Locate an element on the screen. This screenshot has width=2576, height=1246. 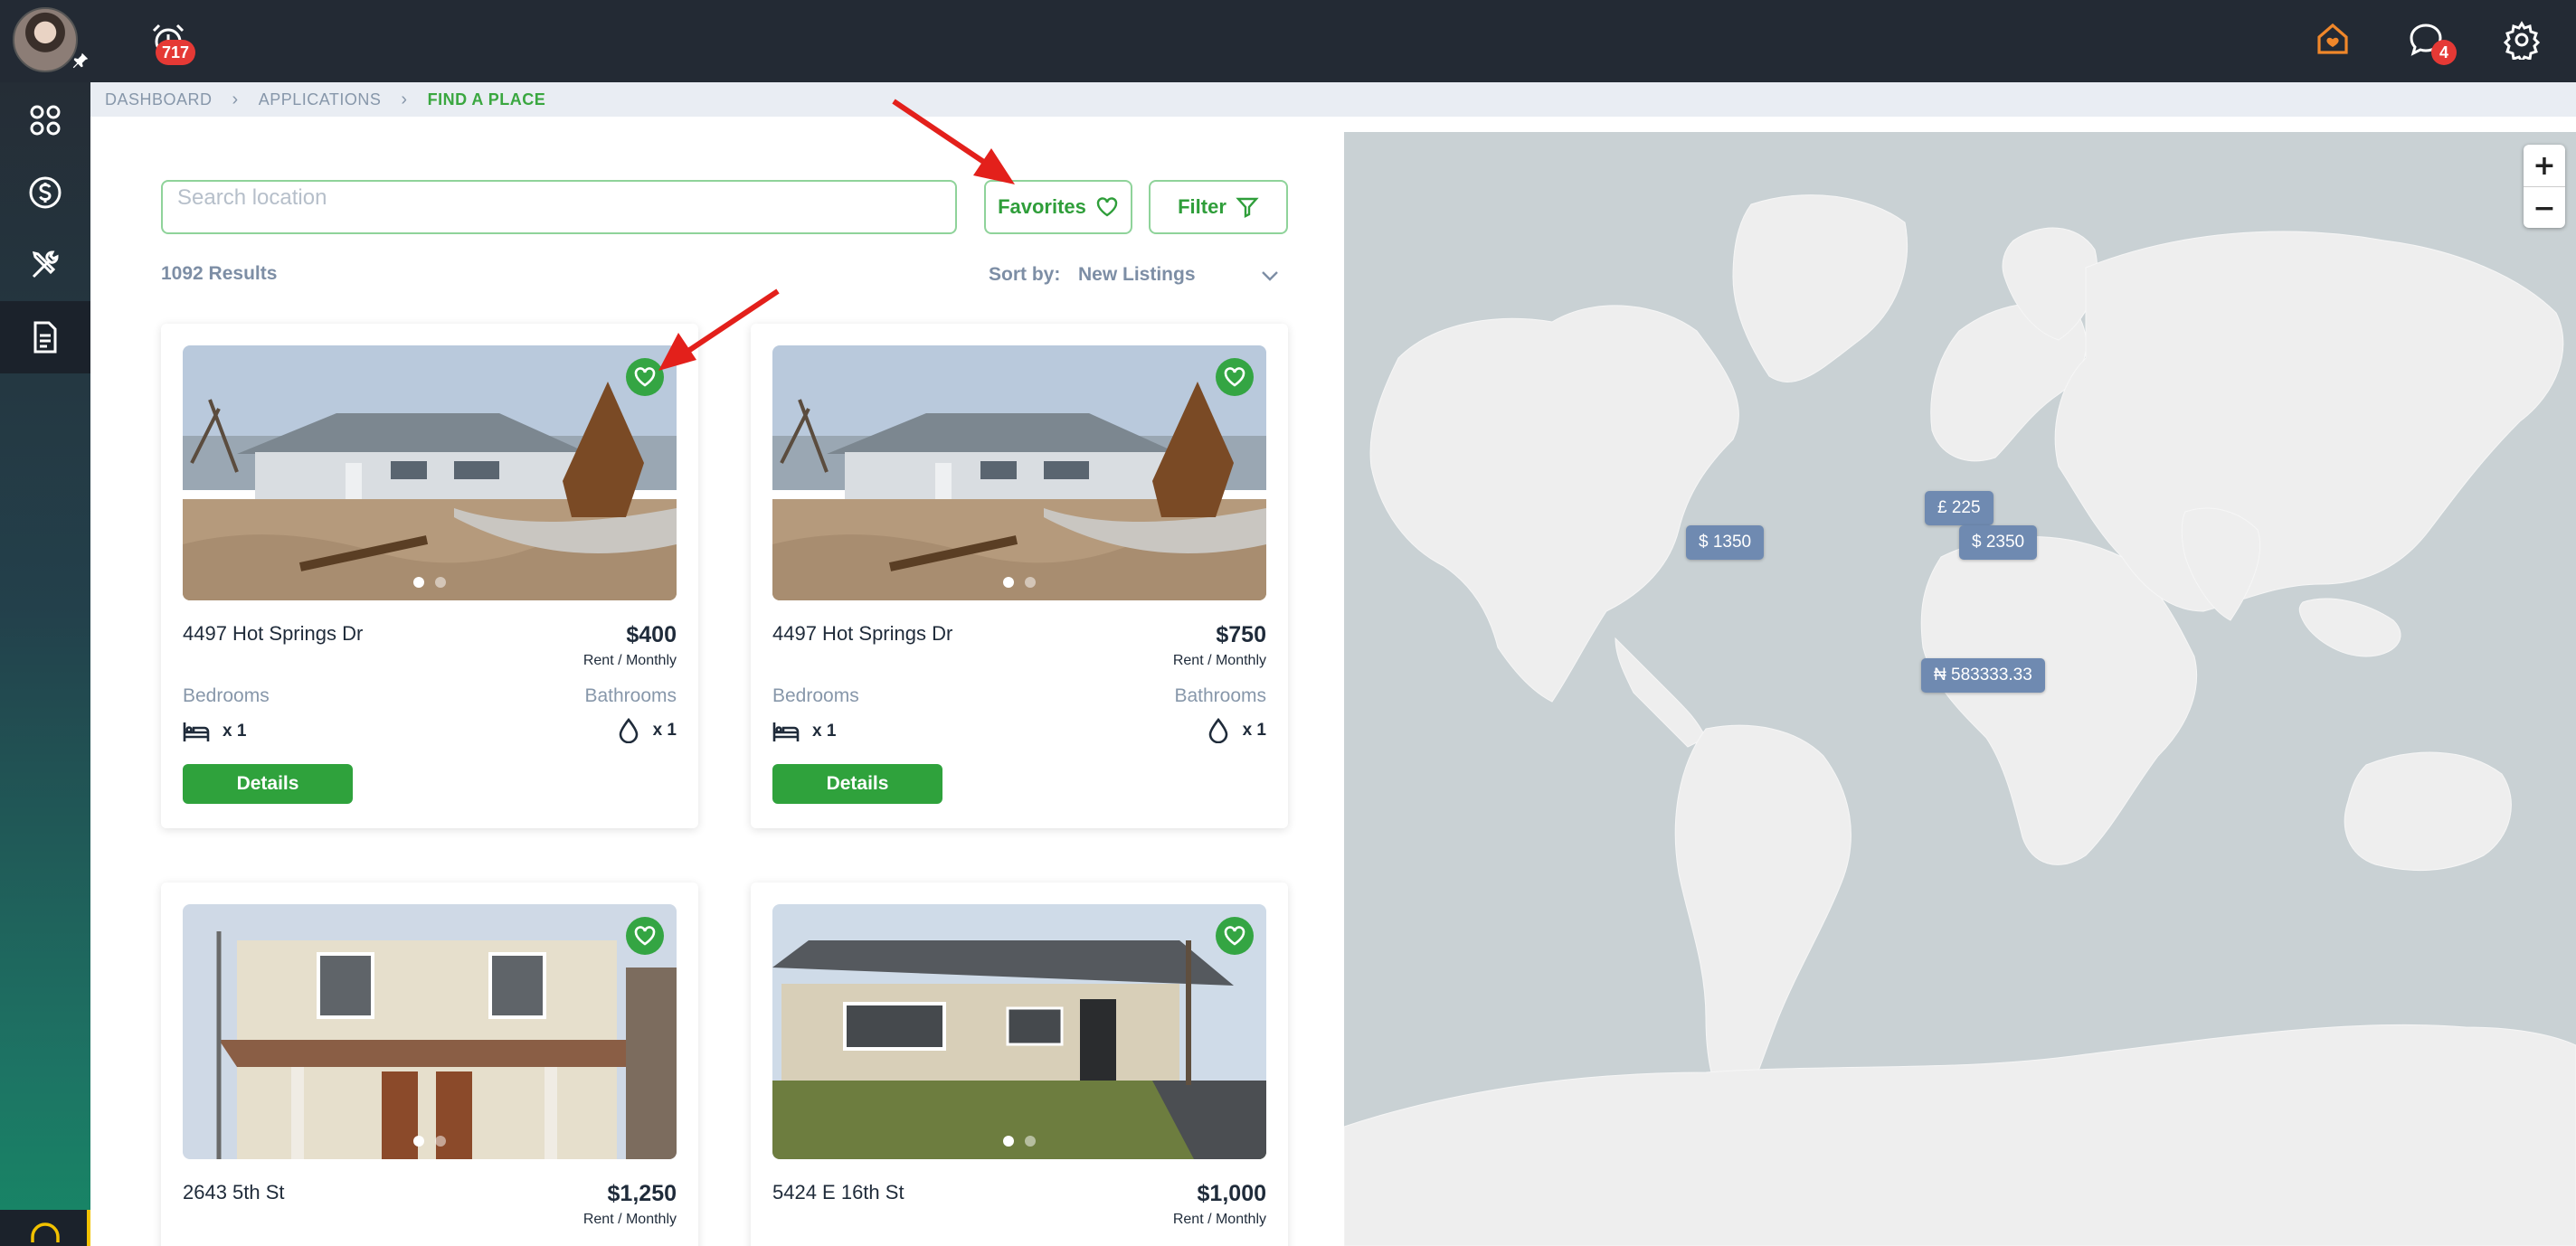
support-button is located at coordinates (45, 1228).